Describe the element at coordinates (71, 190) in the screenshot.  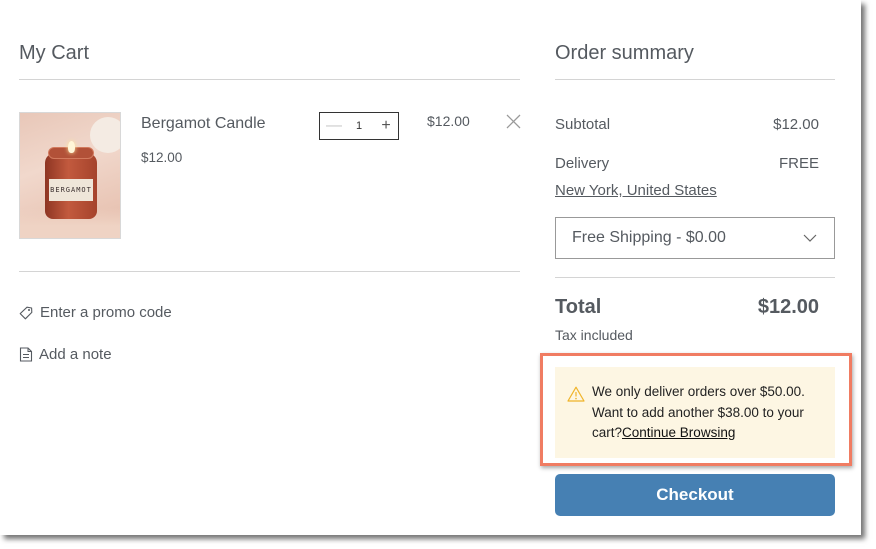
I see `candle-label: BERGAMOT` at that location.